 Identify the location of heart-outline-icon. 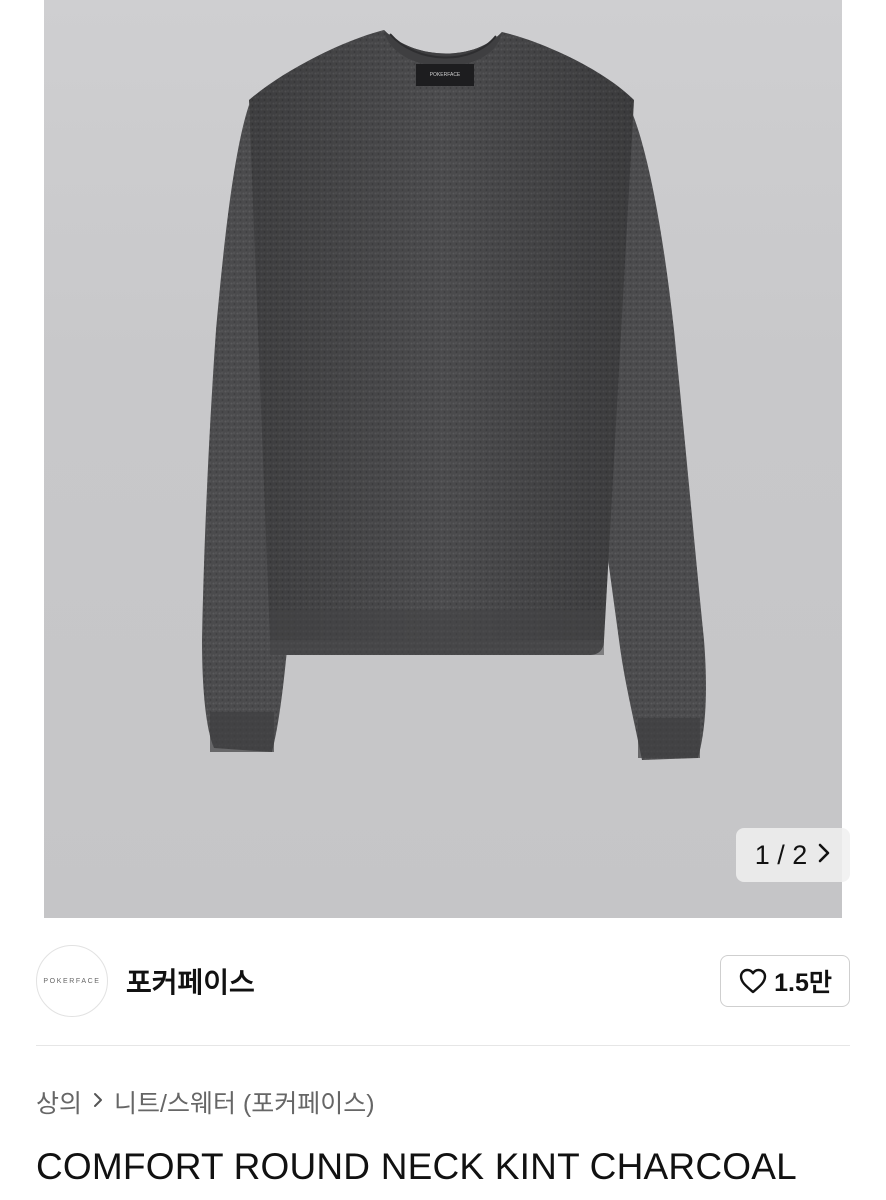
(753, 981).